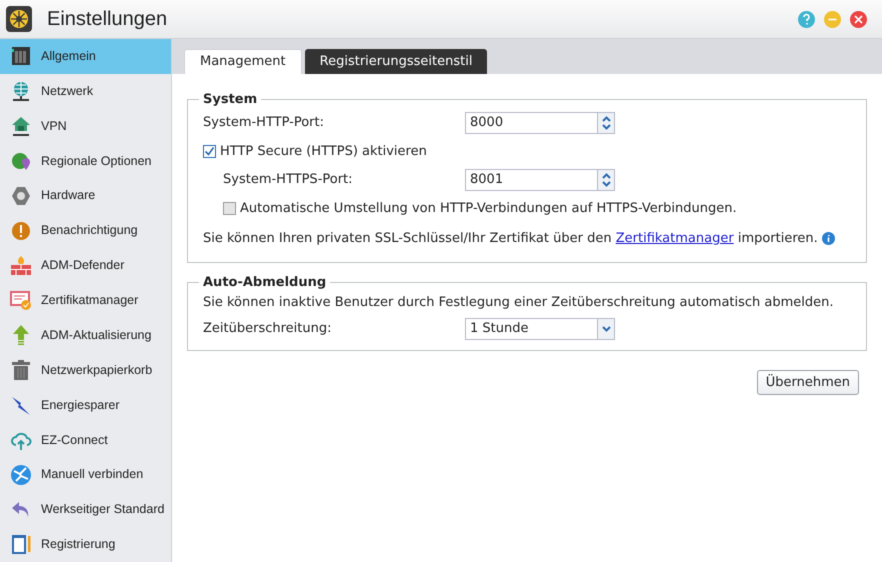  Describe the element at coordinates (21, 231) in the screenshot. I see `warning-icon` at that location.